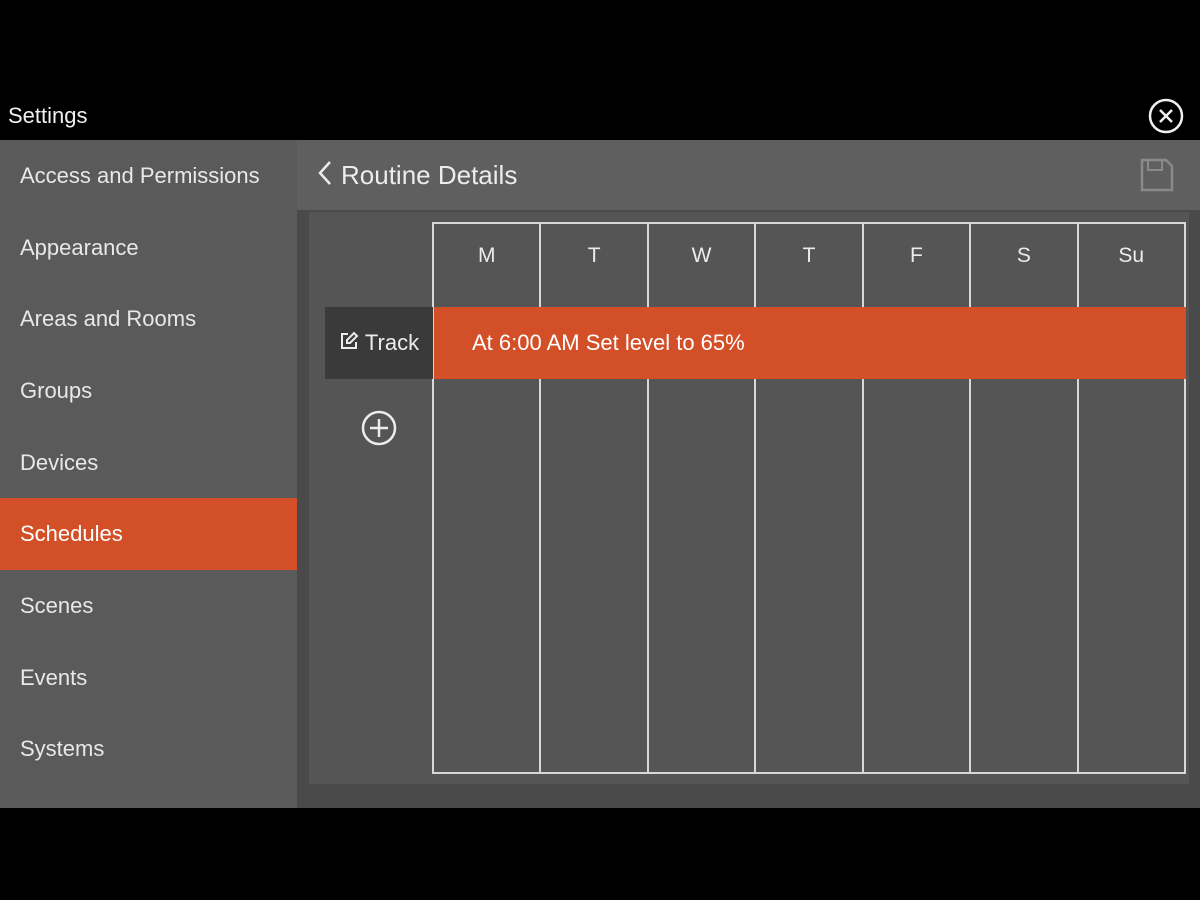  What do you see at coordinates (916, 255) in the screenshot?
I see `day-label: F` at bounding box center [916, 255].